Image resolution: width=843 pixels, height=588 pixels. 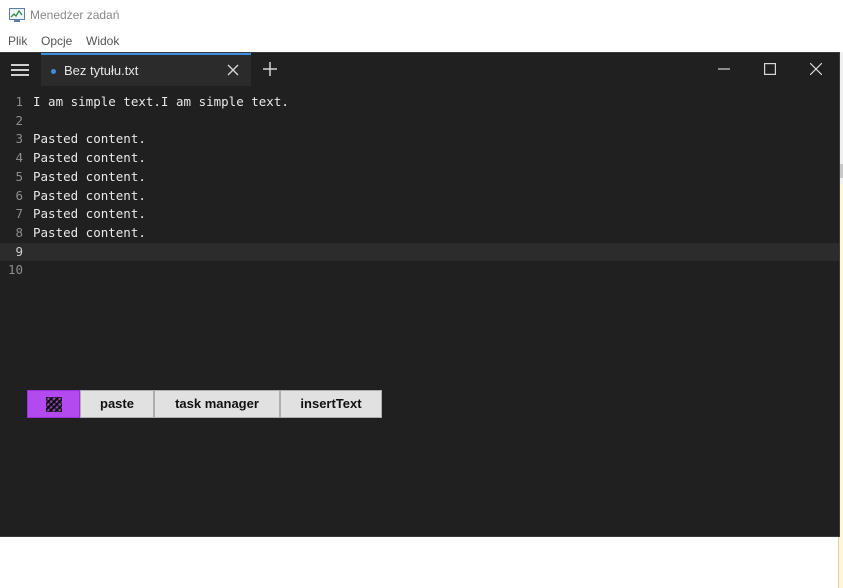 What do you see at coordinates (419, 196) in the screenshot?
I see `editor-line: 6 Pasted content.` at bounding box center [419, 196].